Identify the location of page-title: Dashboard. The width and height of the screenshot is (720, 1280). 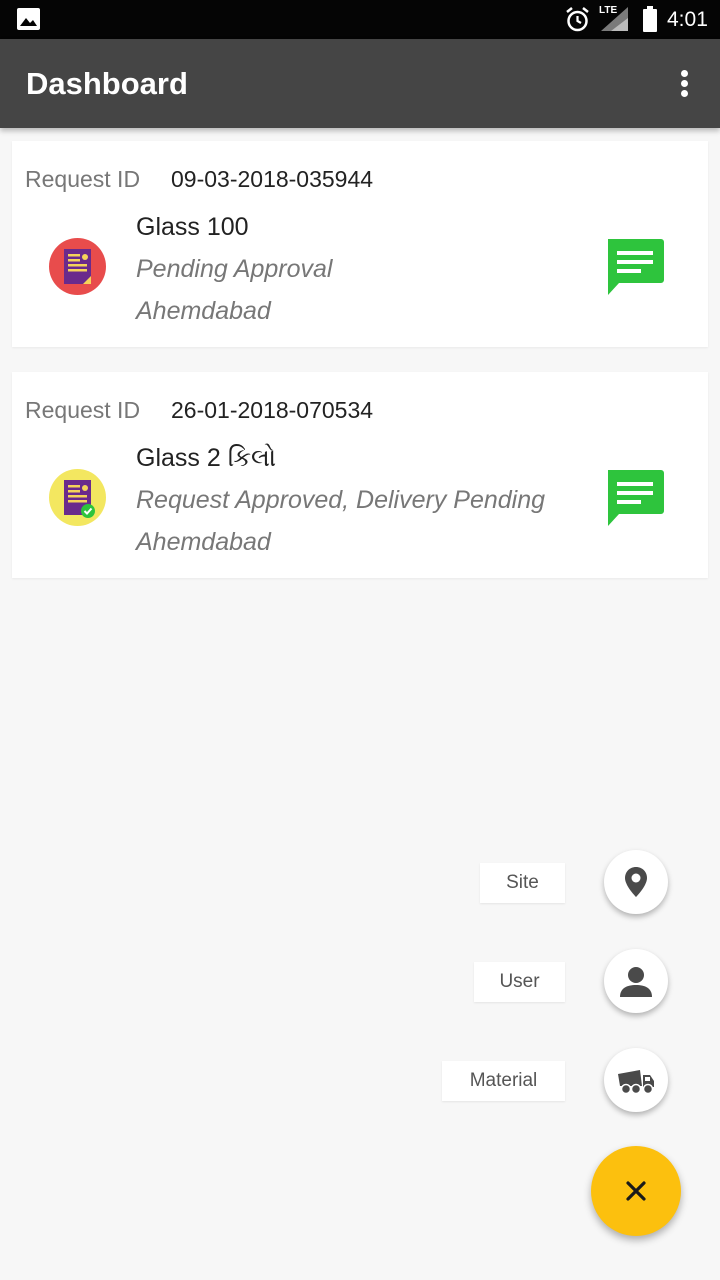
(107, 83).